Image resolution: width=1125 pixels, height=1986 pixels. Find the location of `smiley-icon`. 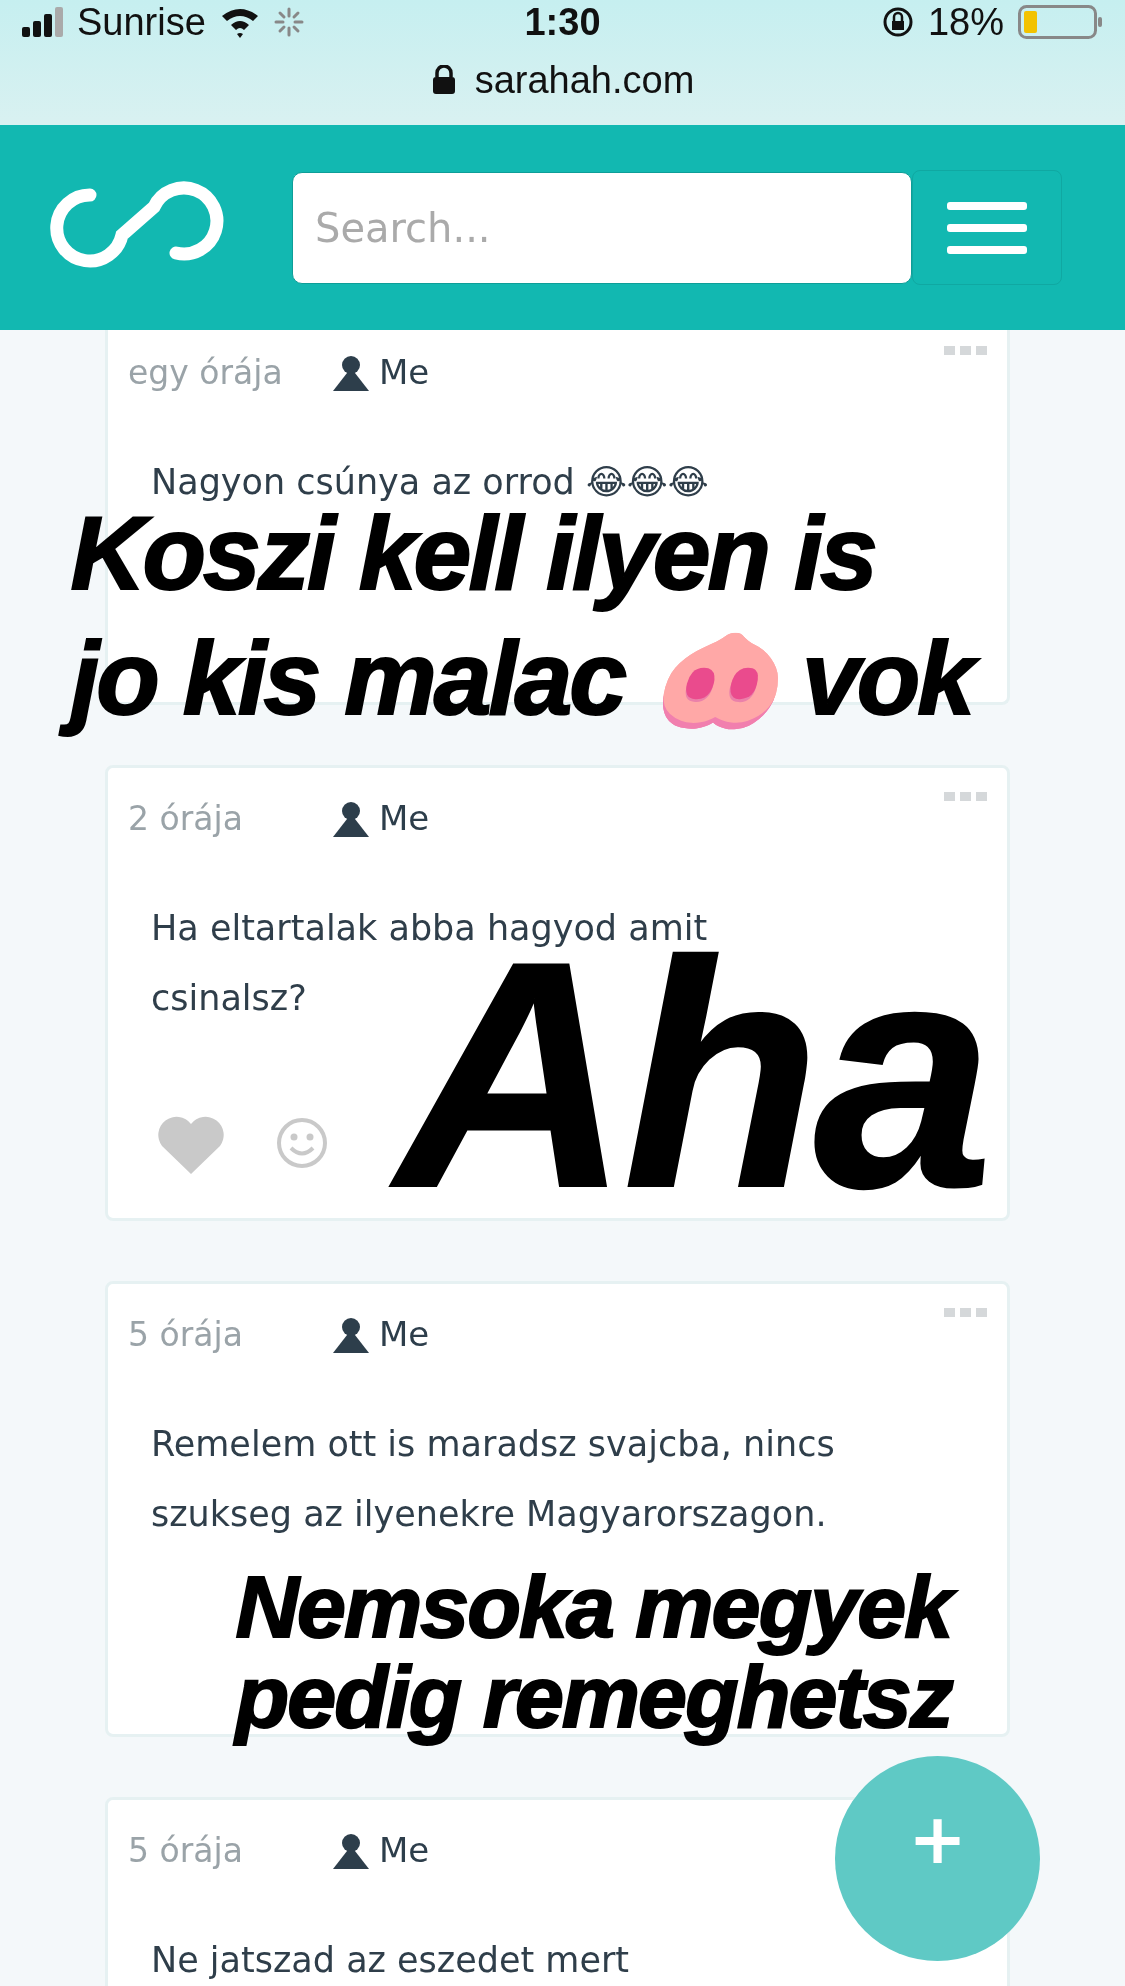

smiley-icon is located at coordinates (302, 1143).